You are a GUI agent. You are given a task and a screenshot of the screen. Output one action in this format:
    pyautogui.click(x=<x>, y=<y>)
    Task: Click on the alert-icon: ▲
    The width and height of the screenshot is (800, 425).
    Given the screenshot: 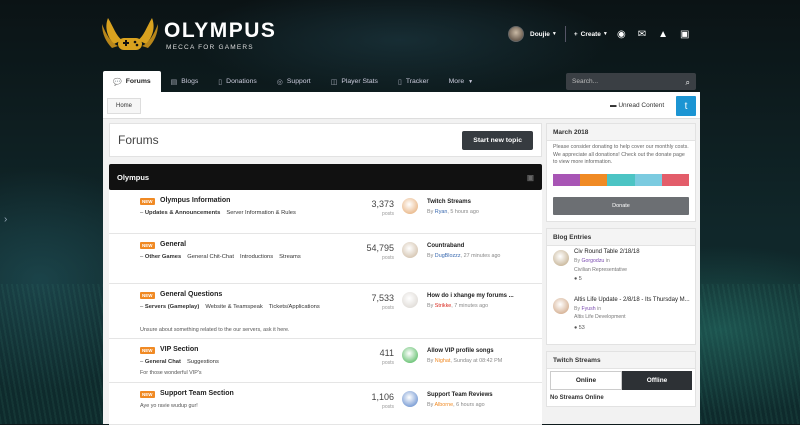 What is the action you would take?
    pyautogui.click(x=663, y=34)
    